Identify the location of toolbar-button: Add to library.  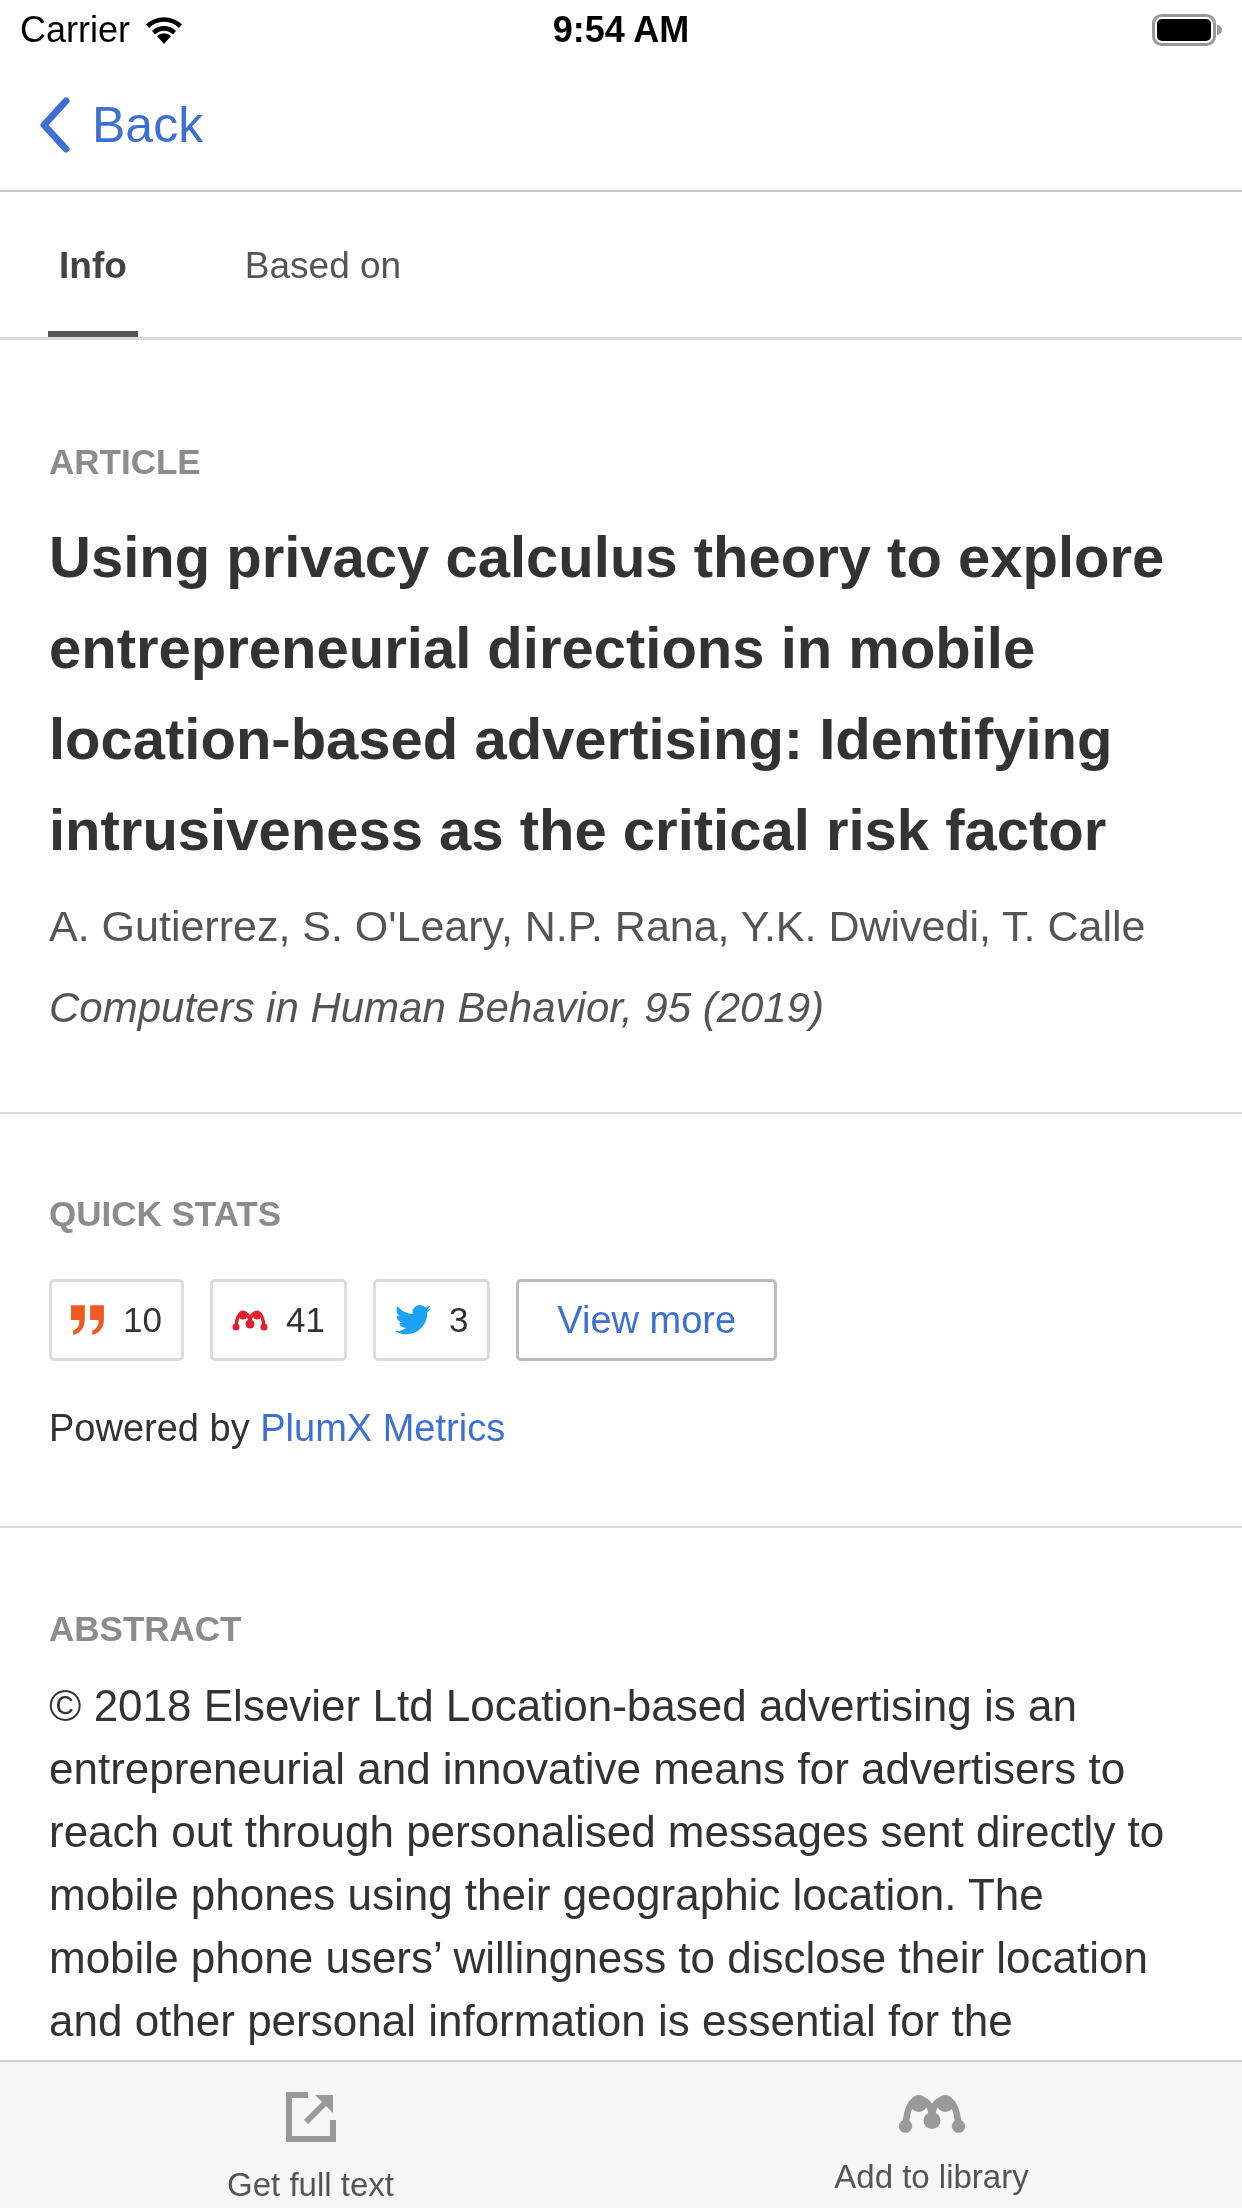
(931, 2135).